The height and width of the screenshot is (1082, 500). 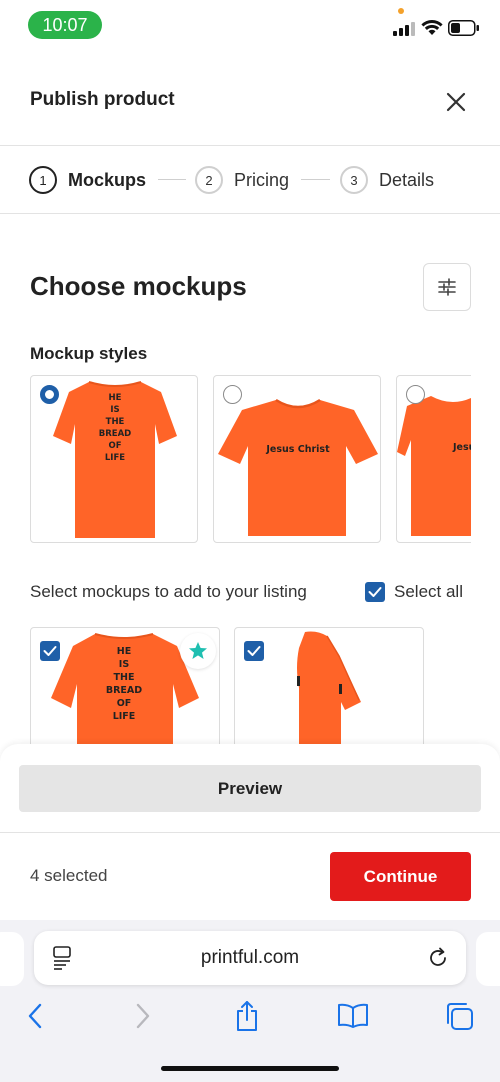 I want to click on back-icon, so click(x=35, y=1016).